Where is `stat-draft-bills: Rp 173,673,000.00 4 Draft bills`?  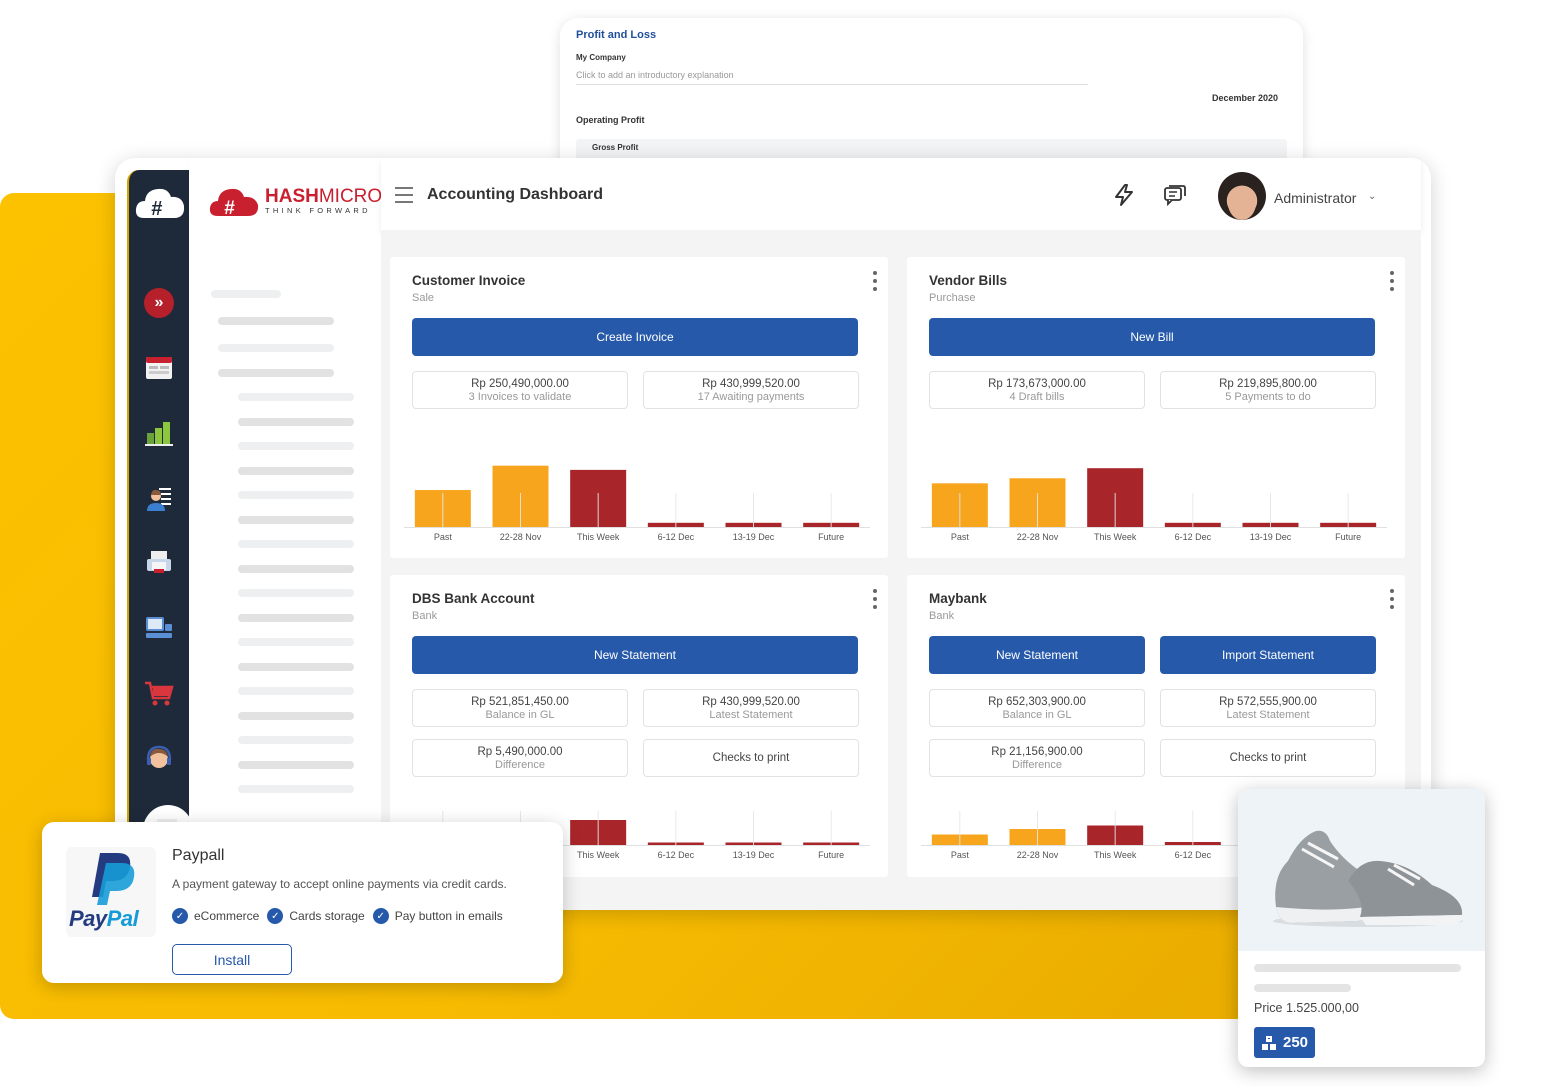
stat-draft-bills: Rp 173,673,000.00 4 Draft bills is located at coordinates (1037, 390).